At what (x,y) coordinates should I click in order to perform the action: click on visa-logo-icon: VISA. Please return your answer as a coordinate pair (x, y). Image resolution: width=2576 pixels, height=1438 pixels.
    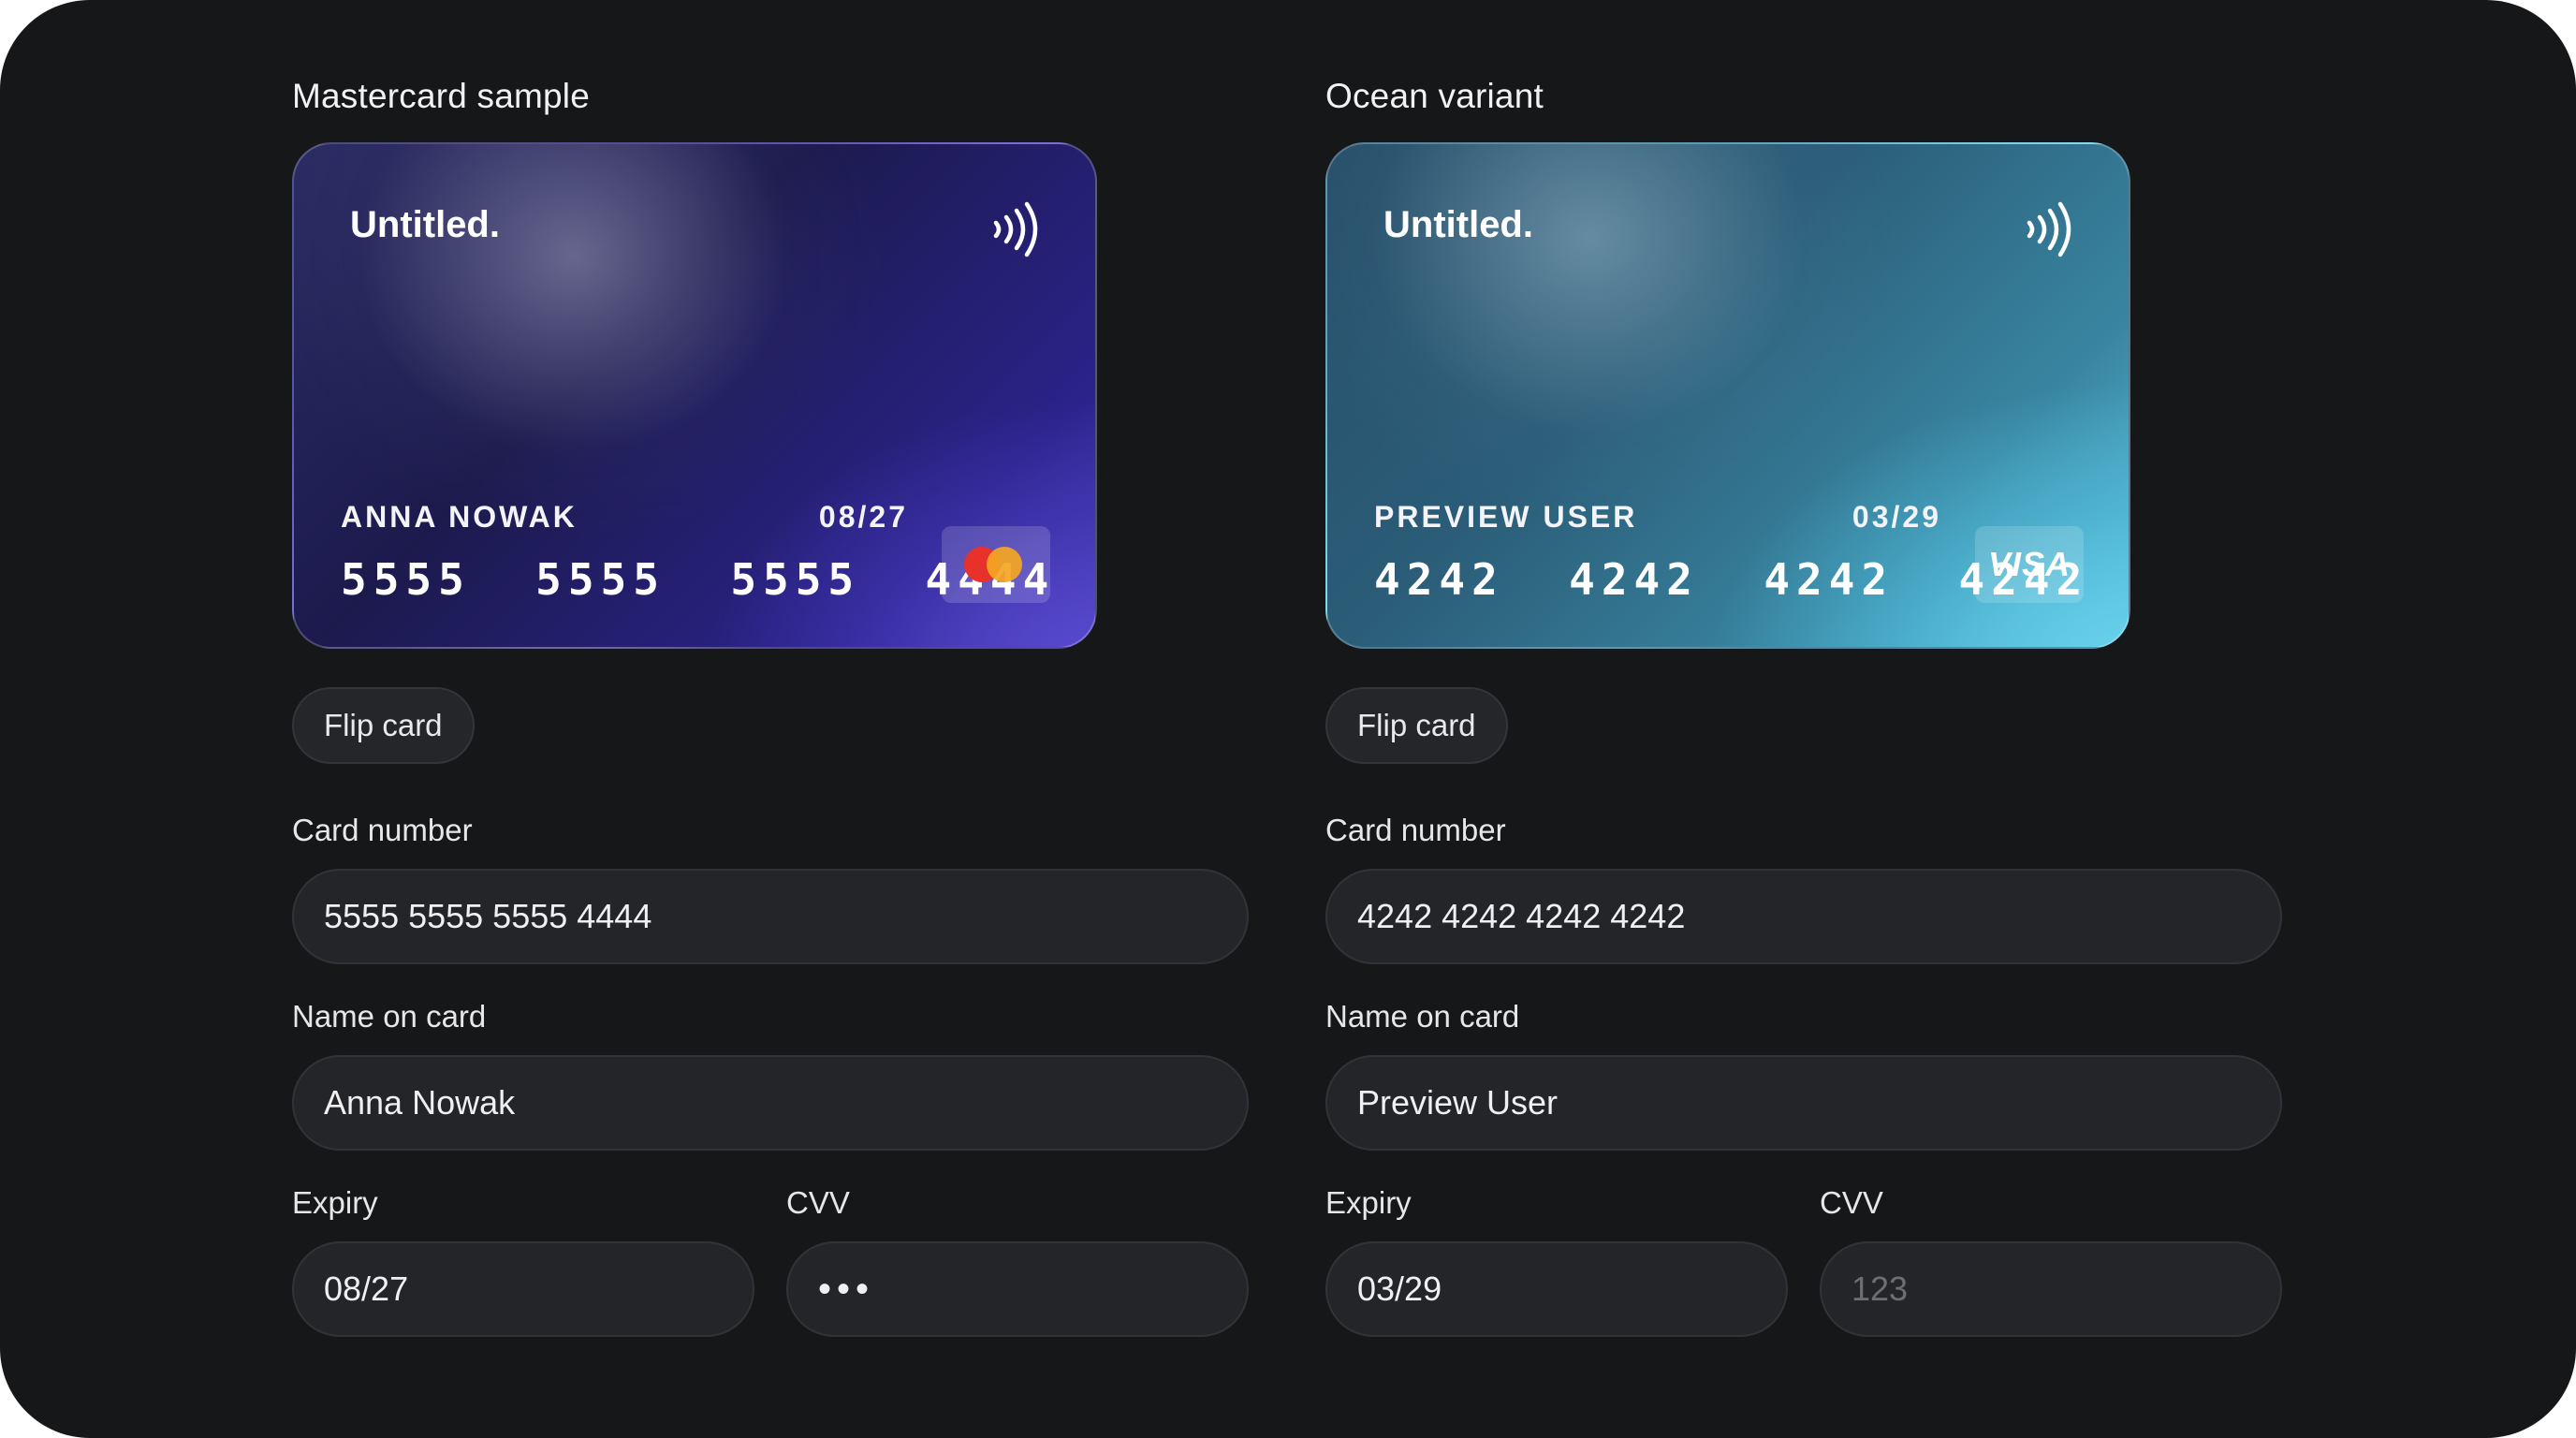
    Looking at the image, I should click on (2029, 564).